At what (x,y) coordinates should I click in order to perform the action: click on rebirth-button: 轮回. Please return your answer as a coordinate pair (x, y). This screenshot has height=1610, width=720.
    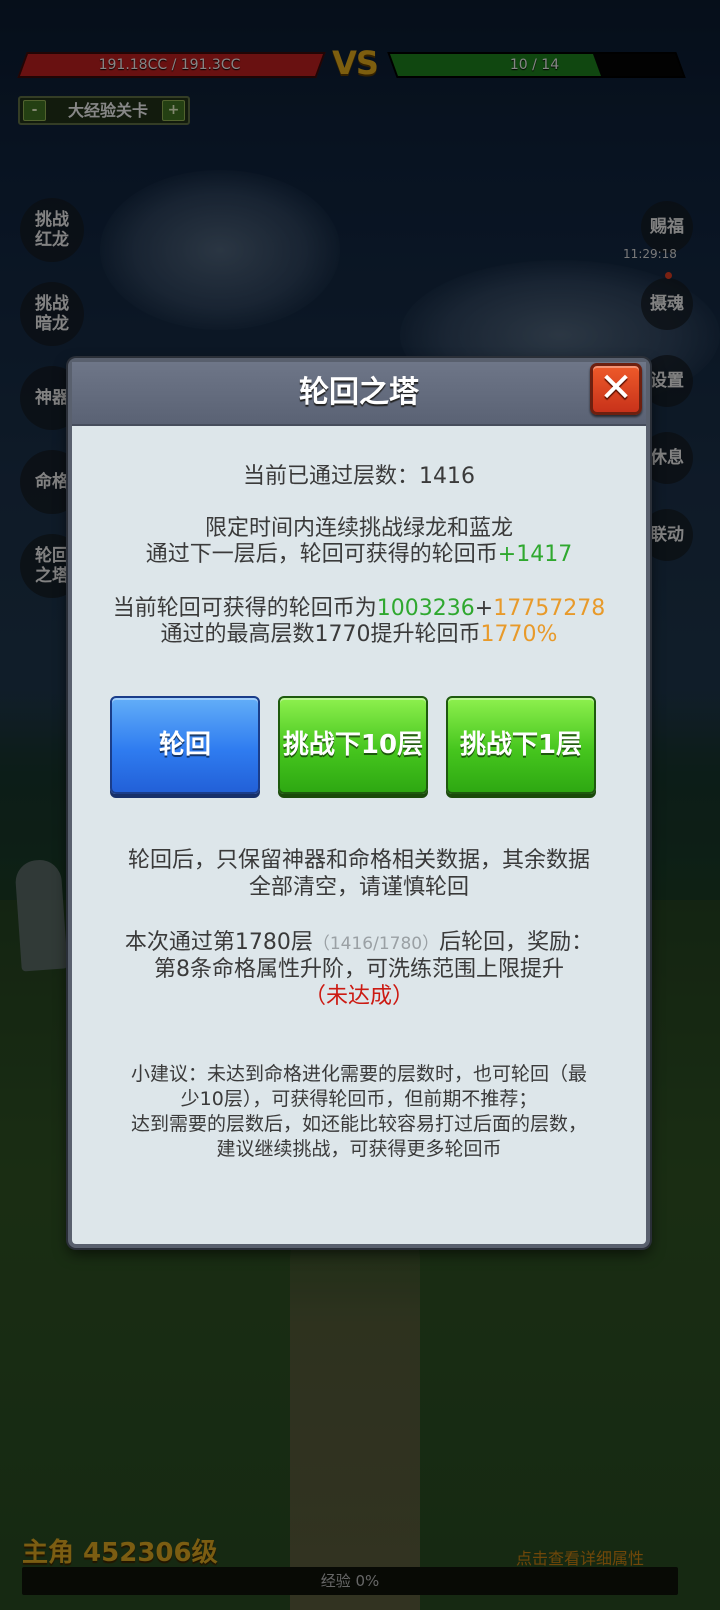
    Looking at the image, I should click on (185, 745).